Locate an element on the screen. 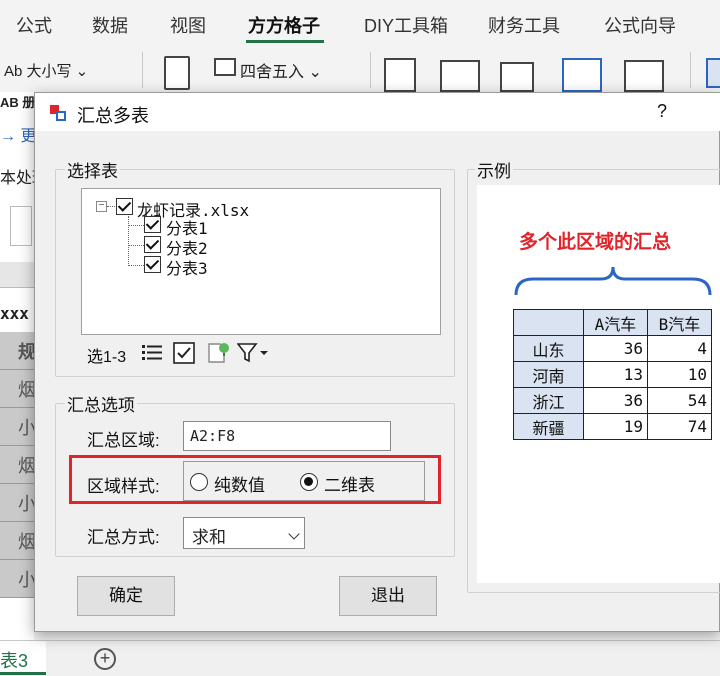 The image size is (720, 676). table-header-cell is located at coordinates (548, 322).